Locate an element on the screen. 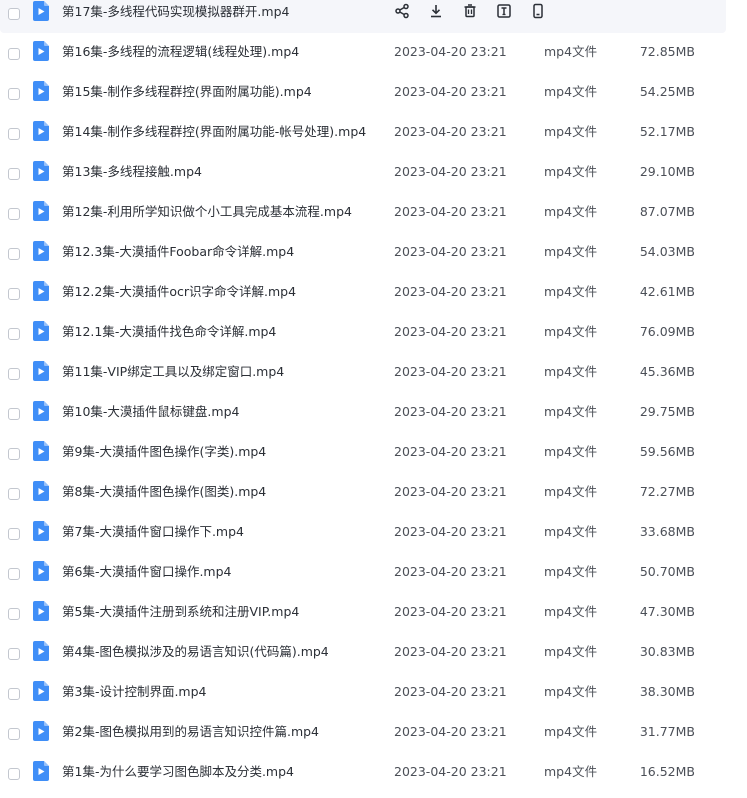  file-name: 第8集-大漠插件图色操作(图类).mp4 is located at coordinates (164, 492).